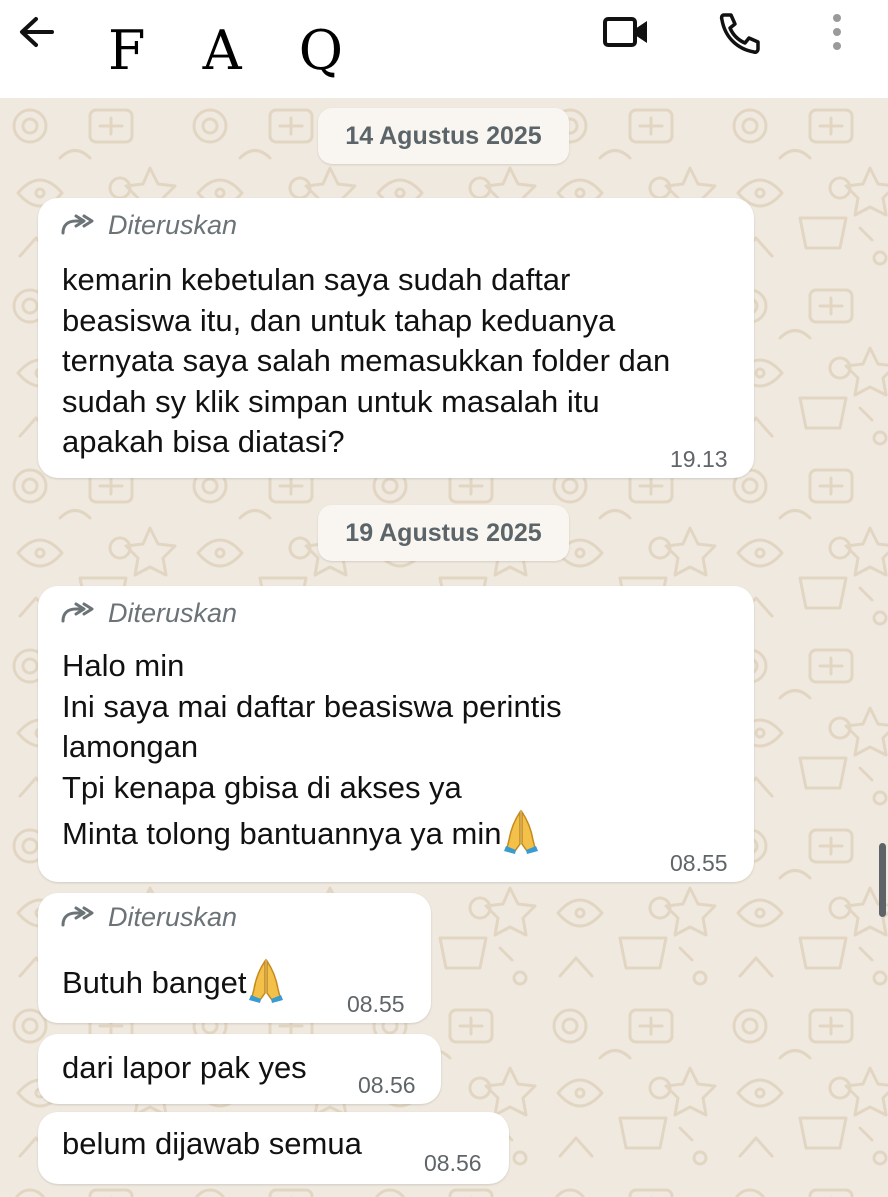 This screenshot has width=888, height=1197. What do you see at coordinates (312, 706) in the screenshot?
I see `message-line: Ini saya mai daftar beasiswa perintis` at bounding box center [312, 706].